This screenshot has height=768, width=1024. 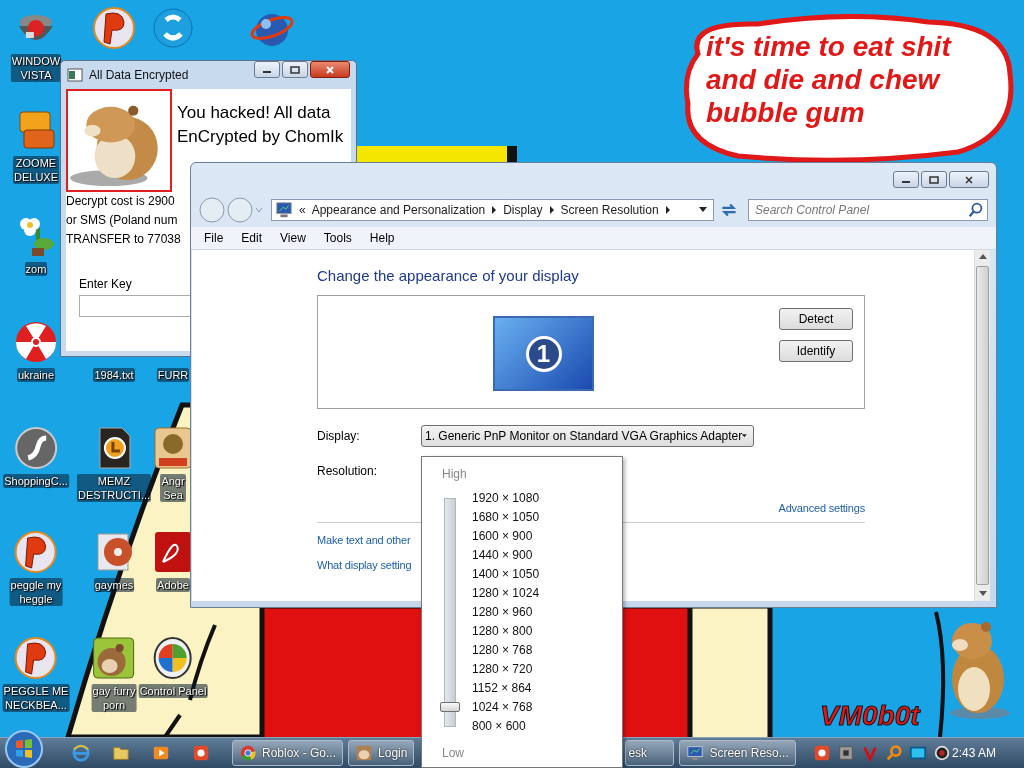 I want to click on resolution-option: 1280 × 1024, so click(x=506, y=593).